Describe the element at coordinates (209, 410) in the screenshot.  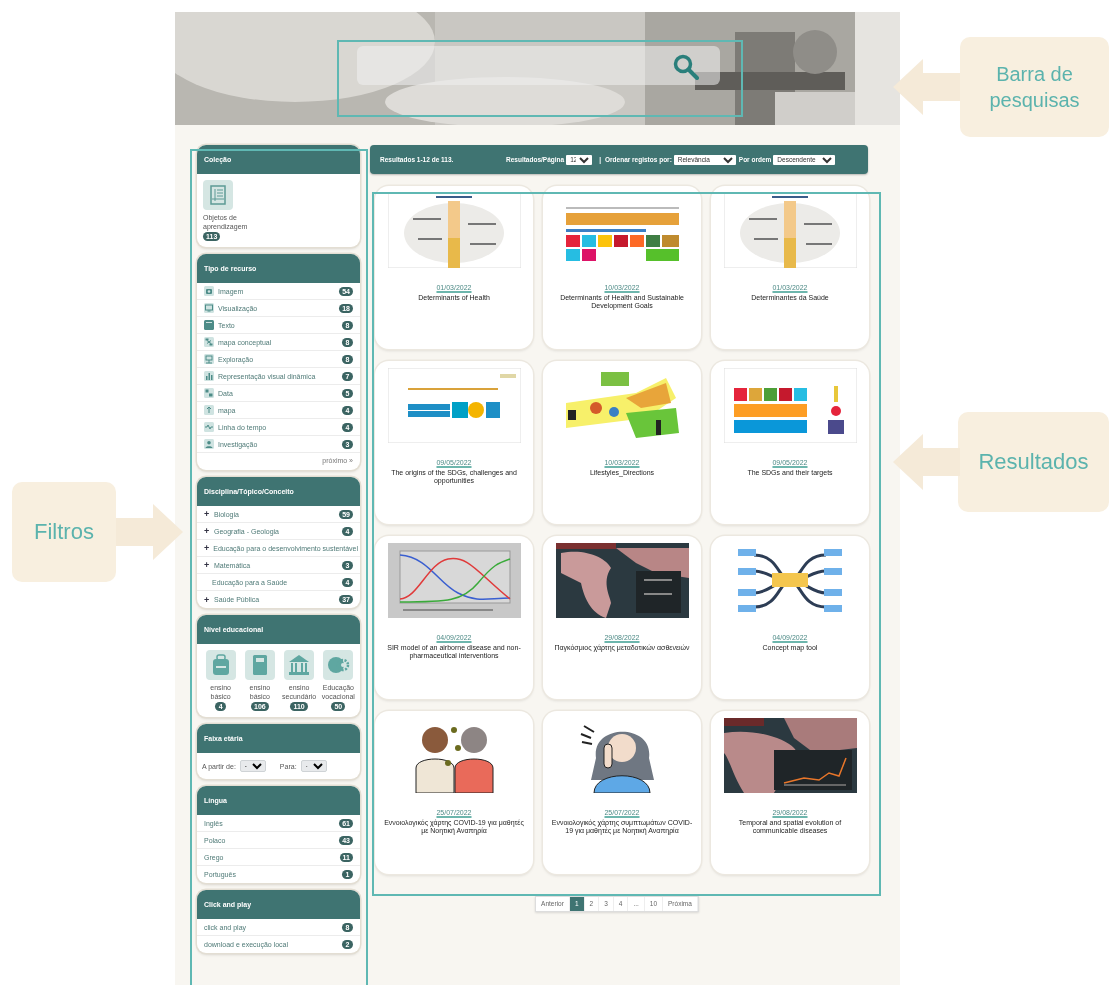
I see `map-icon` at that location.